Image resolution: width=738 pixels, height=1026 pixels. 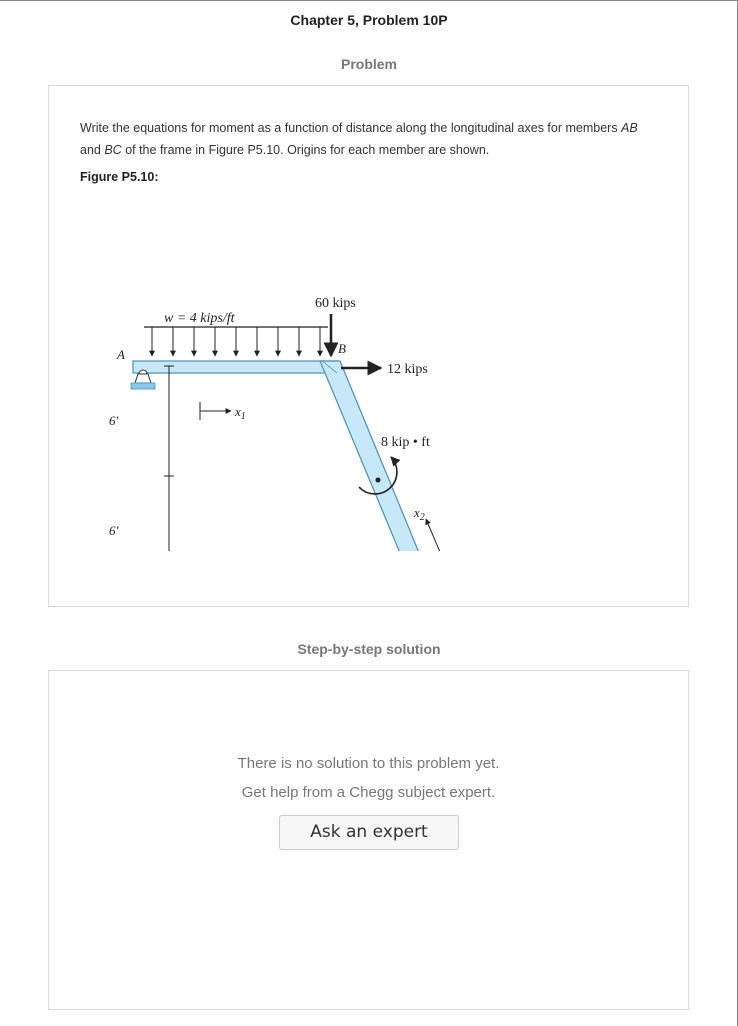 What do you see at coordinates (335, 303) in the screenshot?
I see `vertical-load-label: 60 kips` at bounding box center [335, 303].